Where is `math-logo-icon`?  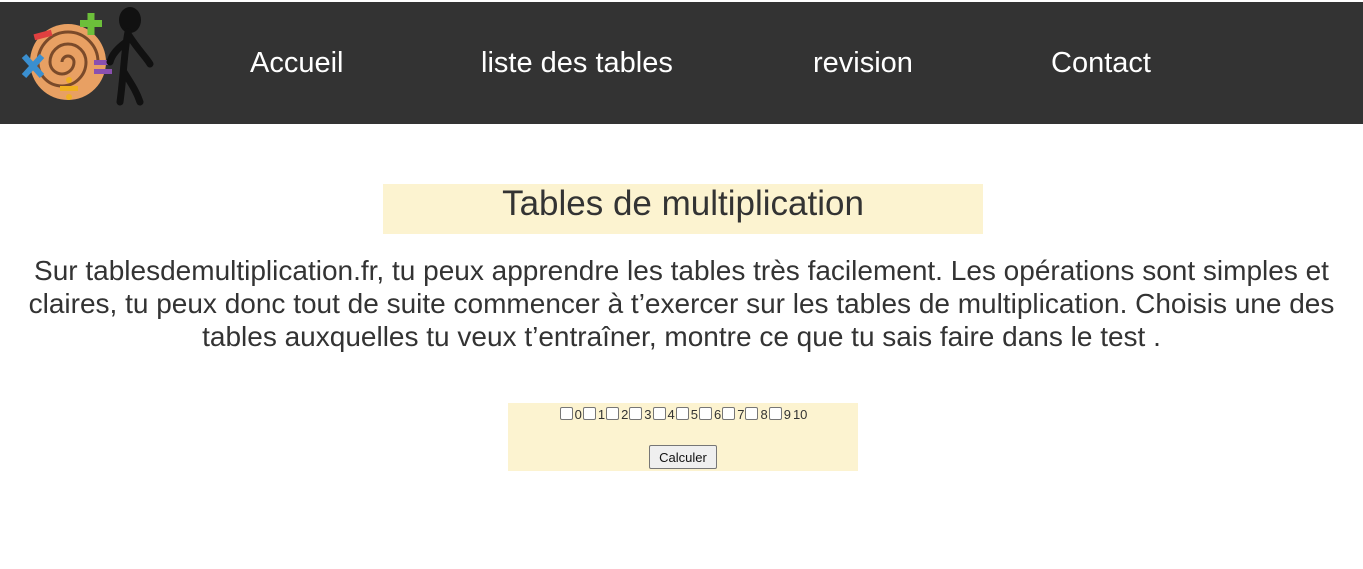
math-logo-icon is located at coordinates (87, 56).